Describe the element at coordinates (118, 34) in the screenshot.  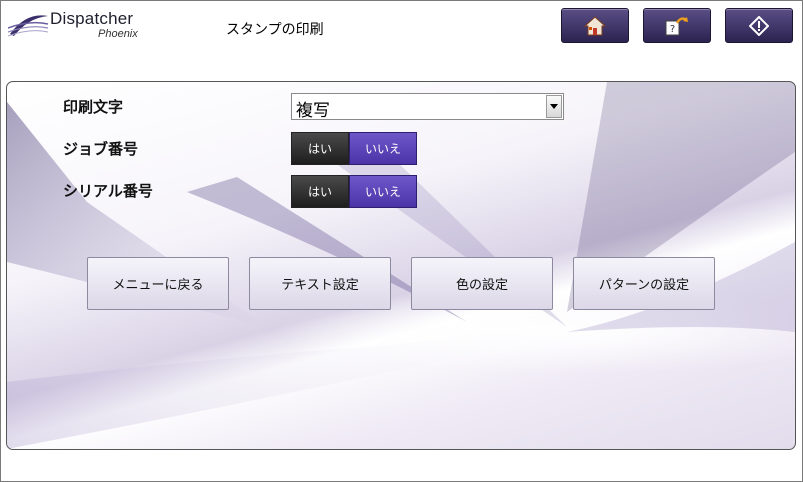
I see `logo-sub: Phoenix` at that location.